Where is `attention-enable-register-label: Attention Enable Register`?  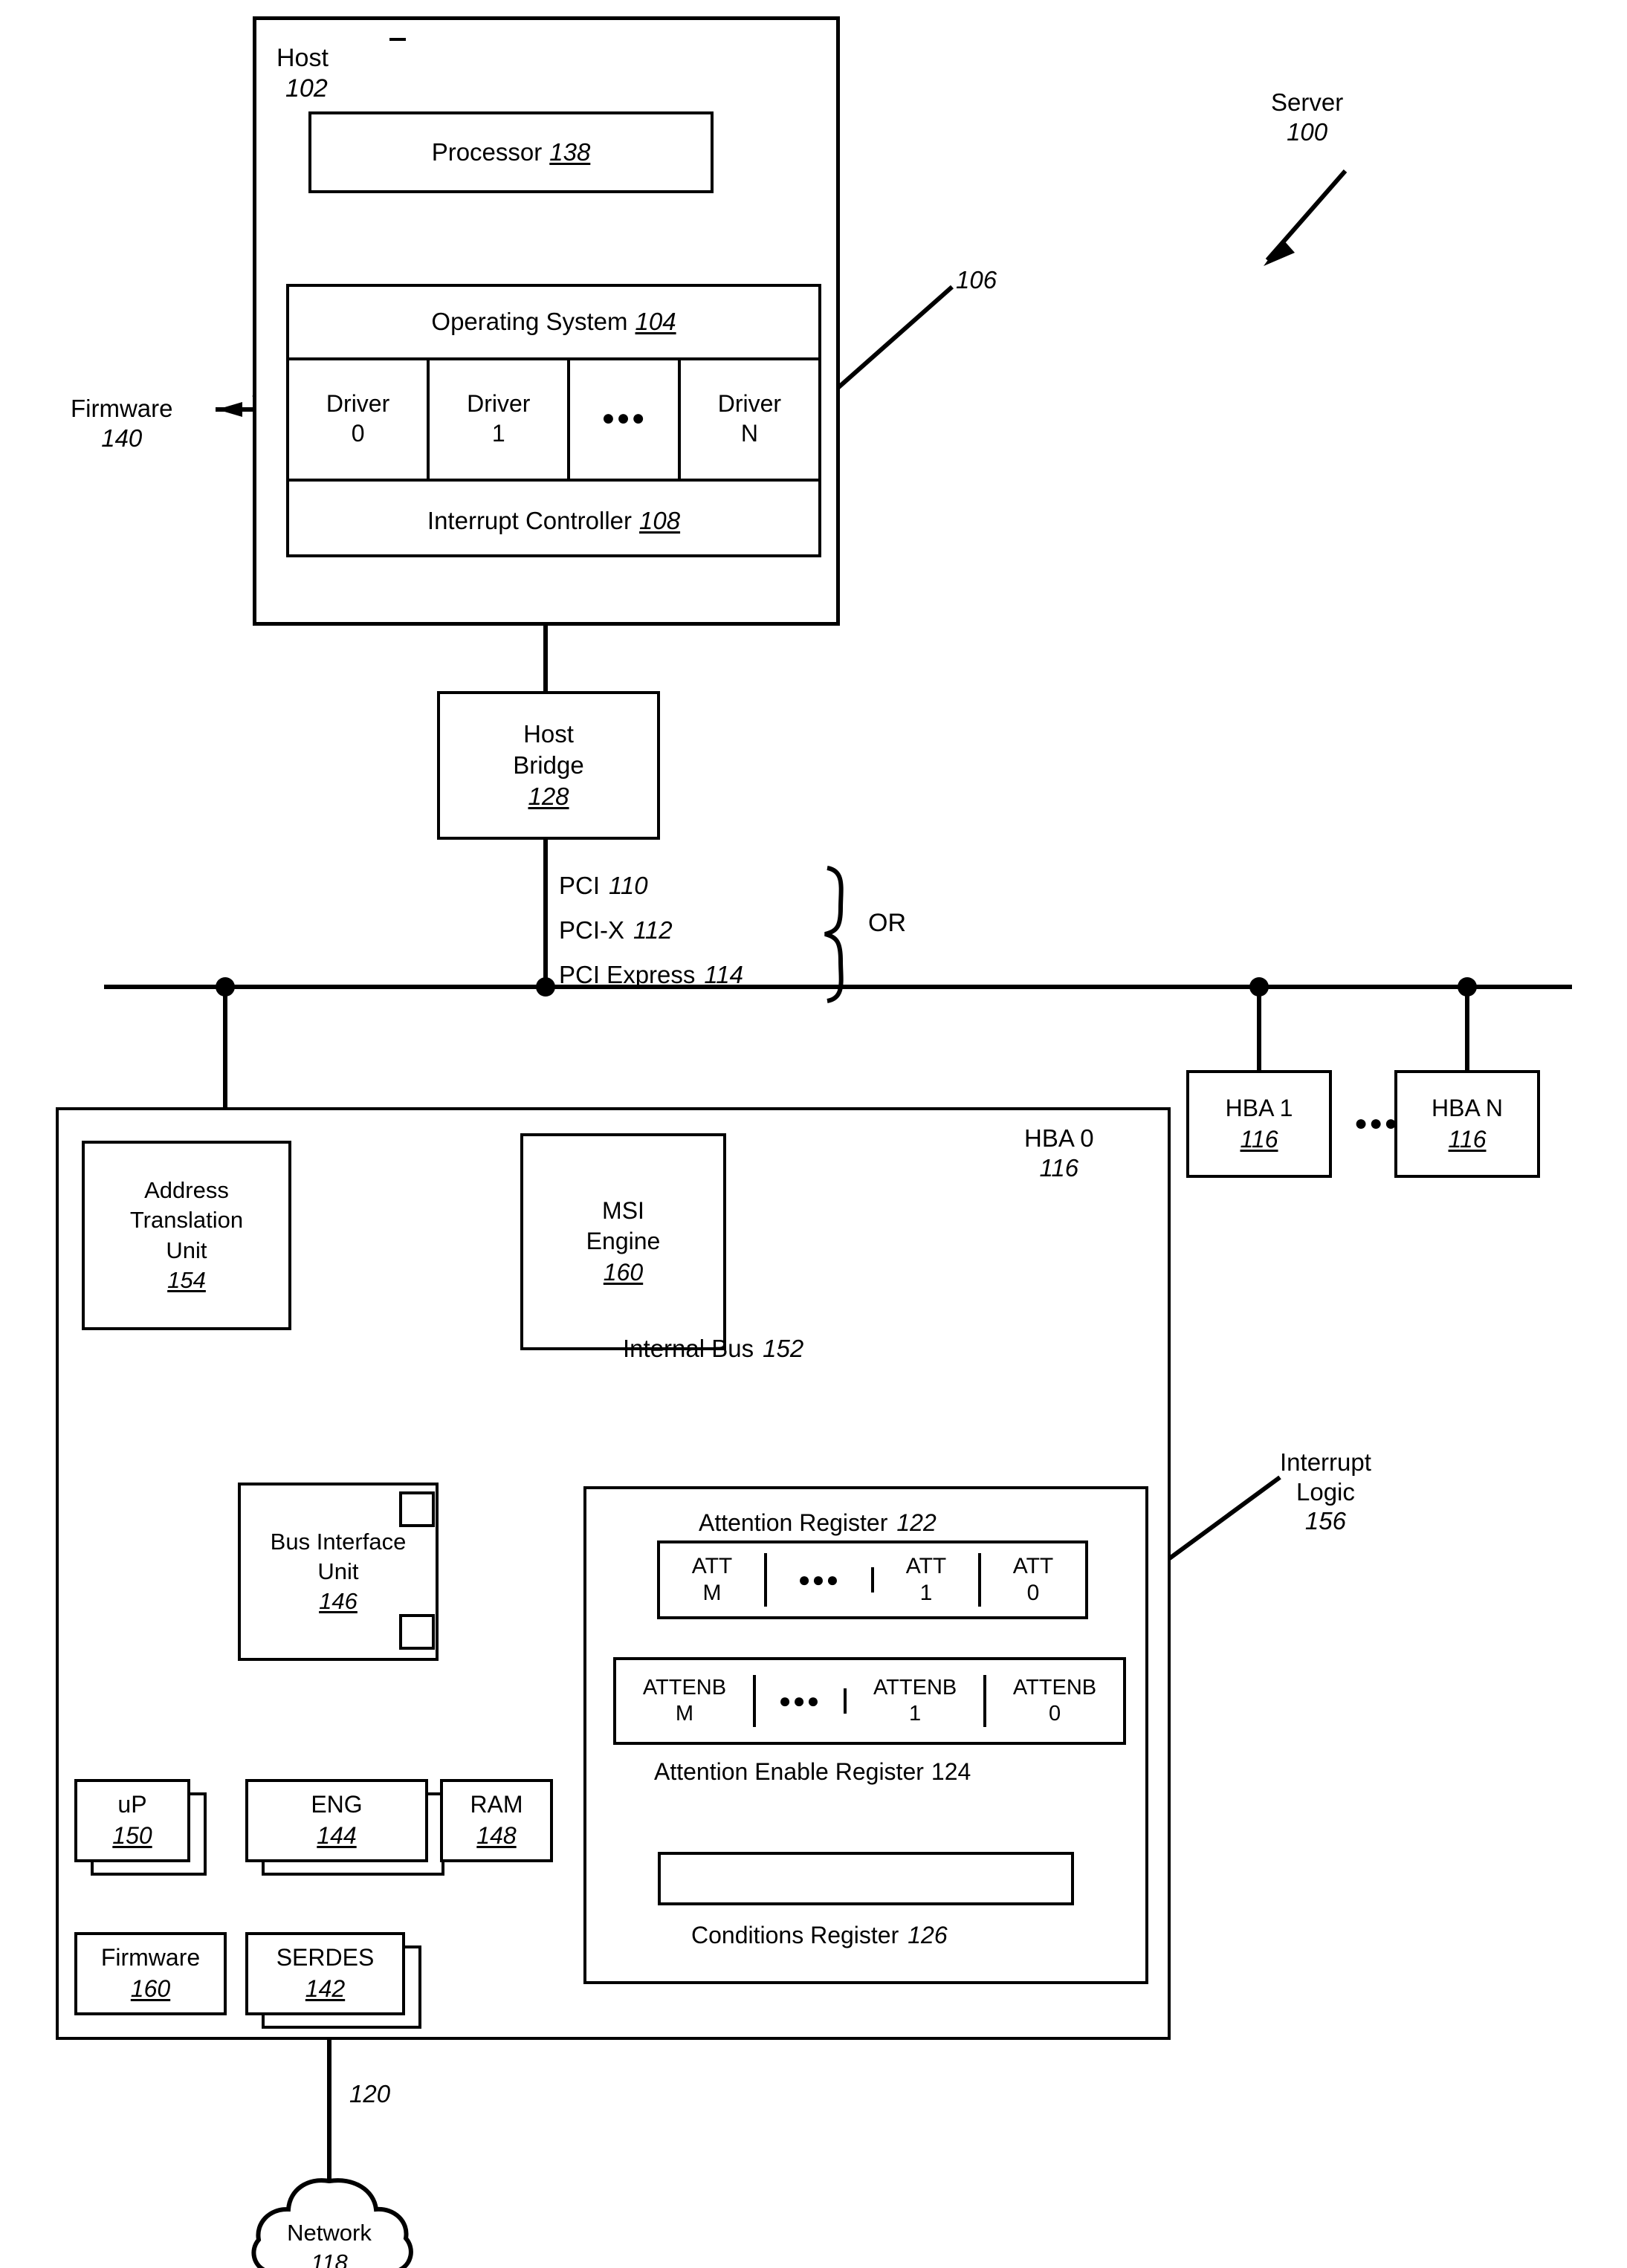 attention-enable-register-label: Attention Enable Register is located at coordinates (789, 1771).